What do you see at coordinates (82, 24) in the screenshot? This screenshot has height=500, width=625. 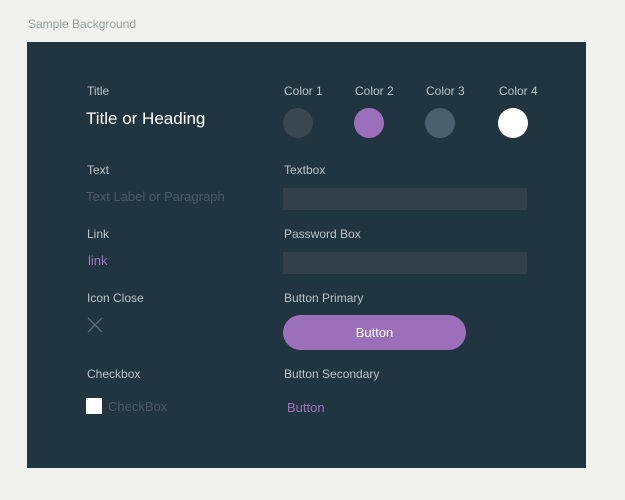 I see `background-caption: Sample Background` at bounding box center [82, 24].